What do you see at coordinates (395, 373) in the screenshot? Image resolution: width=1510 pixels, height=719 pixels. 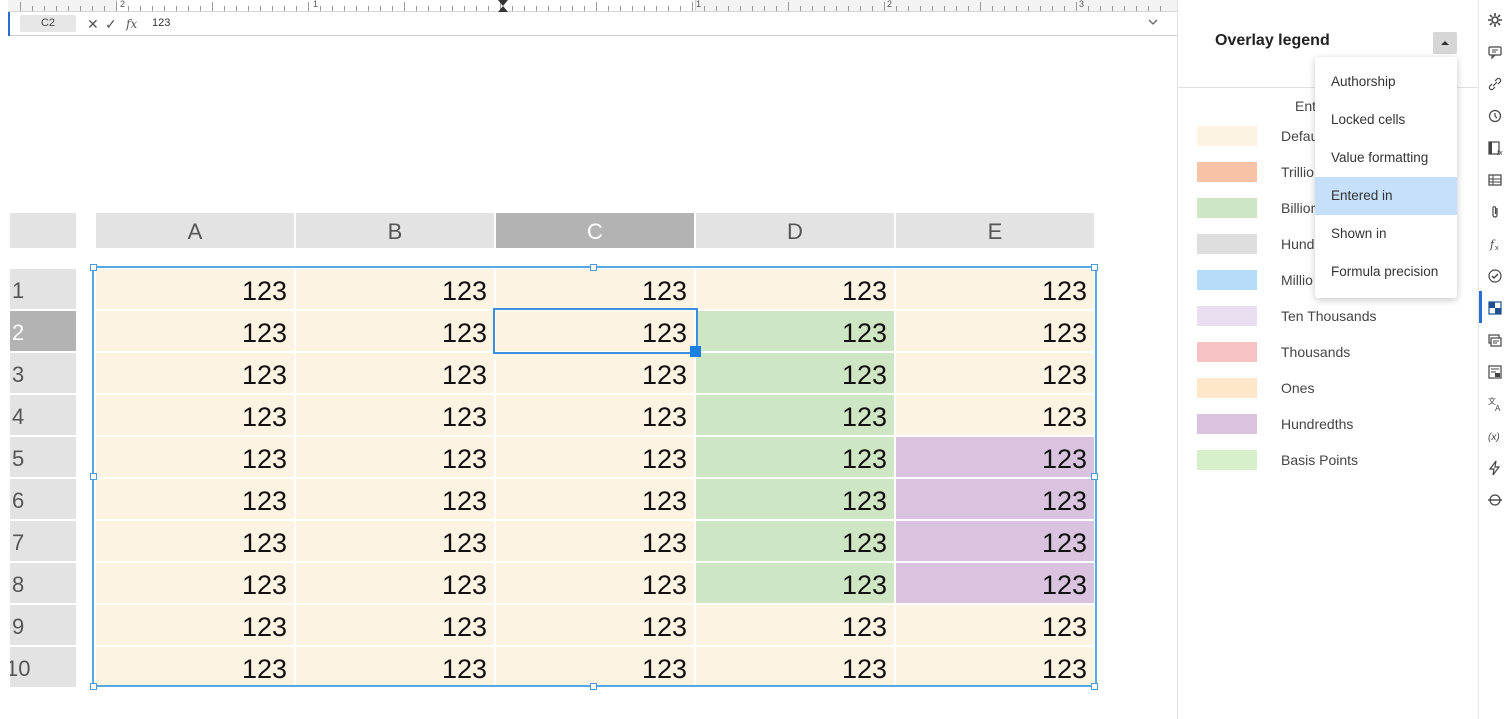 I see `cell-b3: 123` at bounding box center [395, 373].